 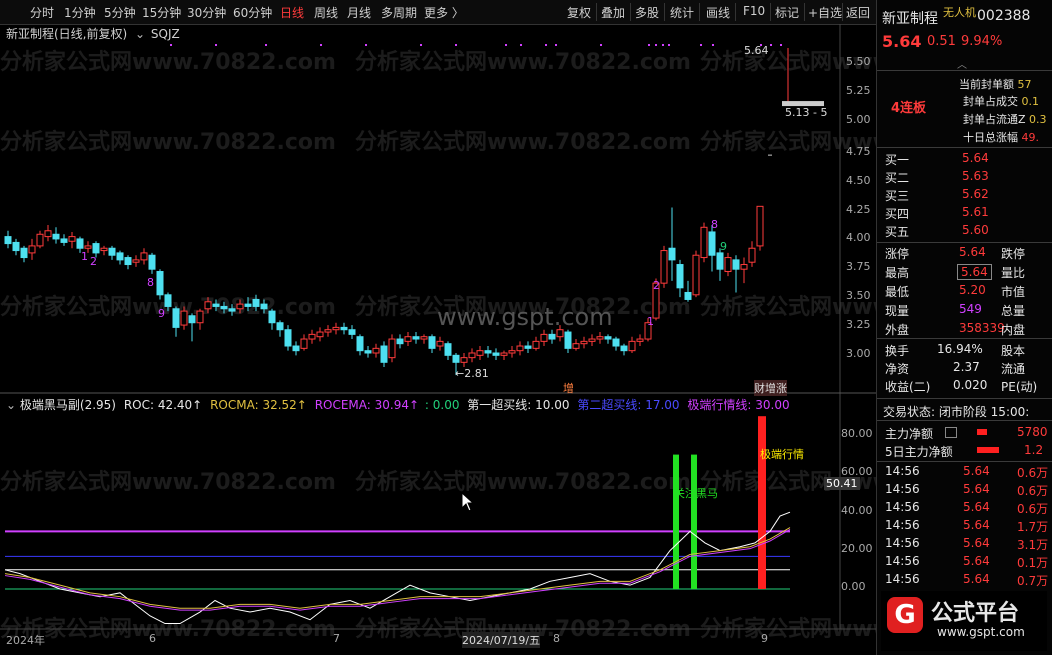 What do you see at coordinates (988, 450) in the screenshot?
I see `main-net5-bar` at bounding box center [988, 450].